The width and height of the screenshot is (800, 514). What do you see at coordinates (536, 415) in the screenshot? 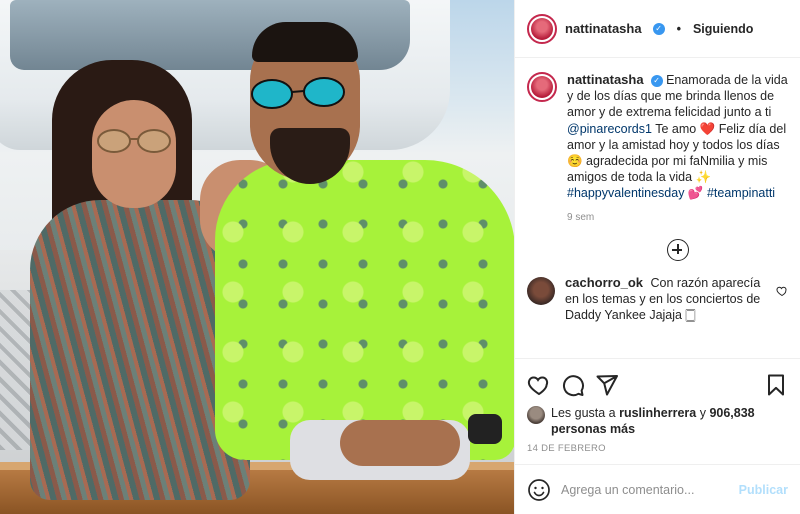
I see `liker-avatar` at bounding box center [536, 415].